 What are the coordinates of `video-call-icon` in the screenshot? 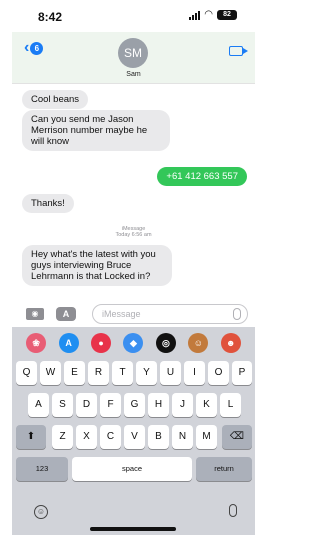 It's located at (238, 51).